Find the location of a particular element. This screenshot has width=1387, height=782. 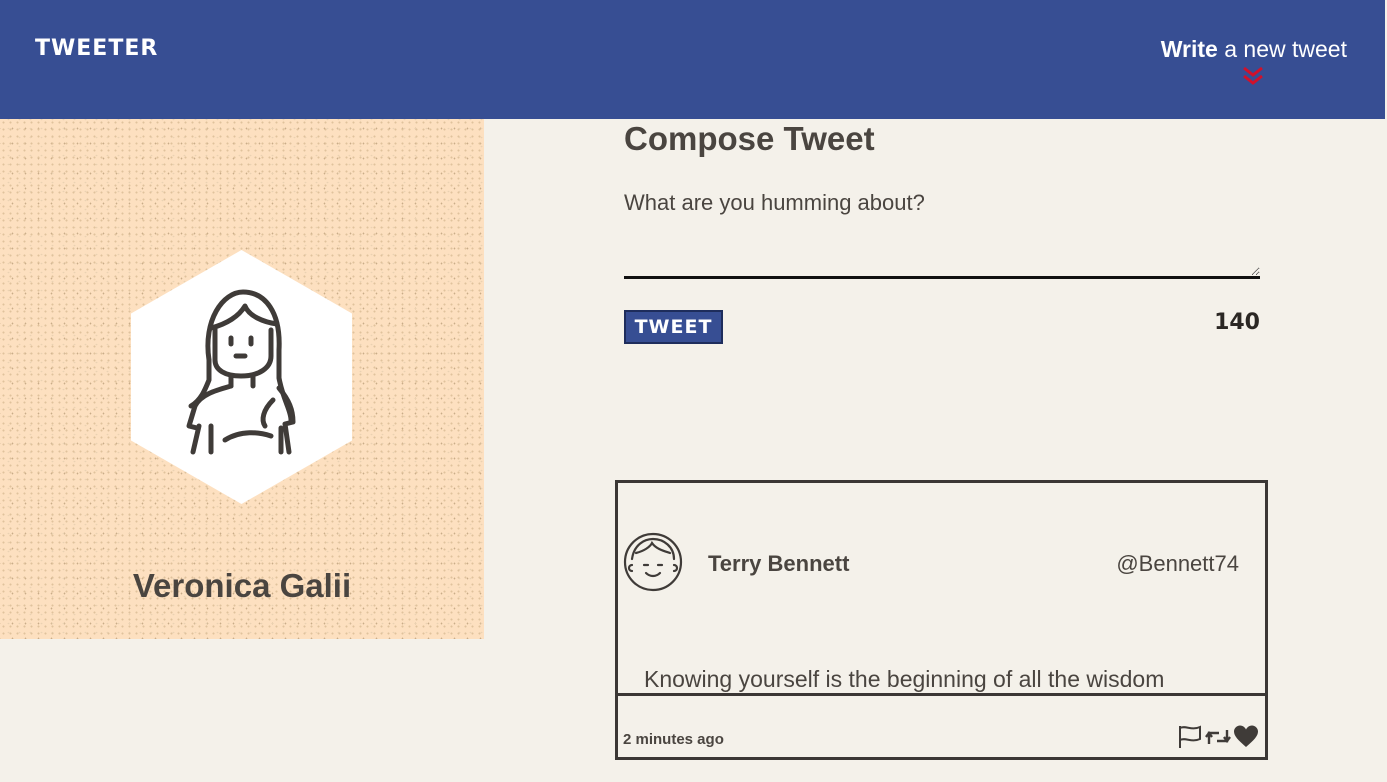

char-counter: 140 is located at coordinates (1237, 322).